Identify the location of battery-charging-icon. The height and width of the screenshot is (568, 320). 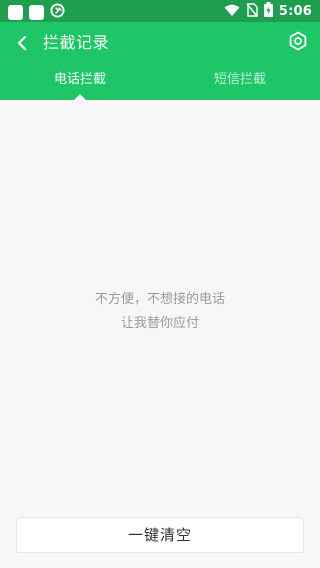
(268, 11).